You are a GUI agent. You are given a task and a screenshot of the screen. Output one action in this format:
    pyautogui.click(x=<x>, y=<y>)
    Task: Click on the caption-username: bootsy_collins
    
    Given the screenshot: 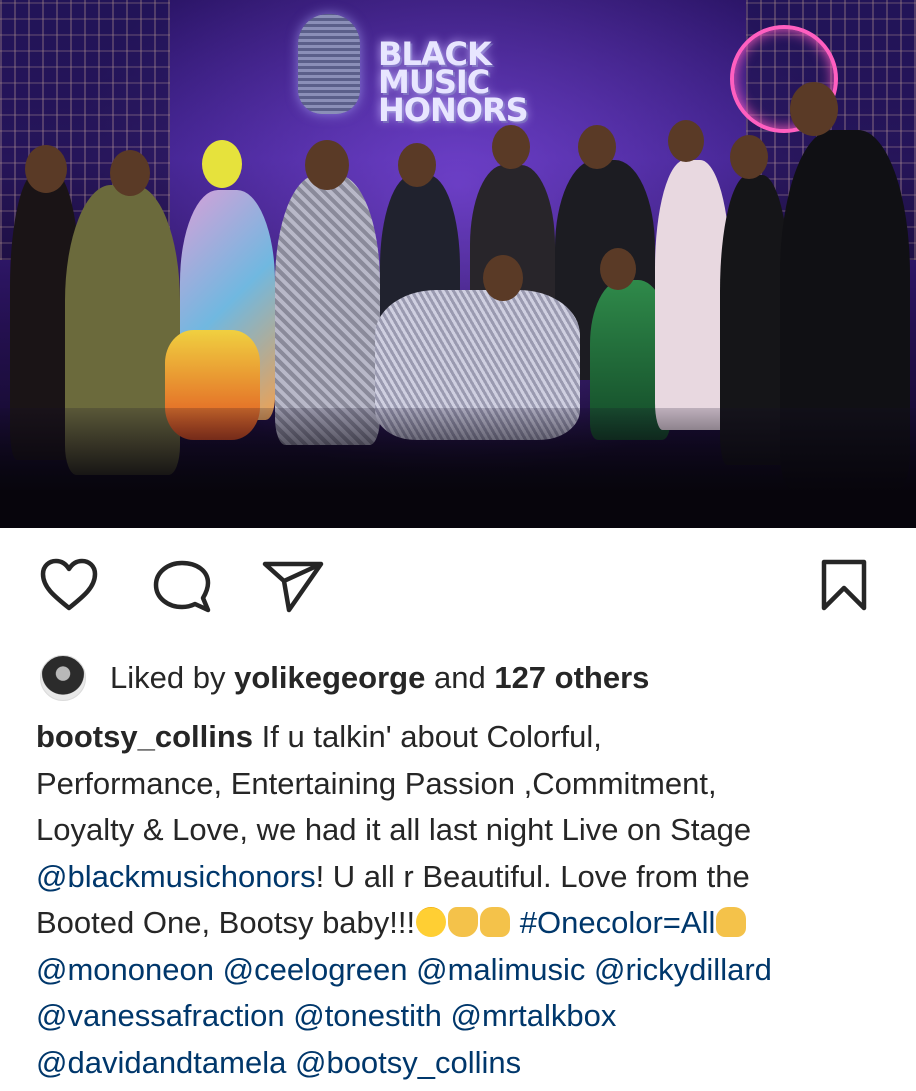 What is the action you would take?
    pyautogui.click(x=144, y=736)
    